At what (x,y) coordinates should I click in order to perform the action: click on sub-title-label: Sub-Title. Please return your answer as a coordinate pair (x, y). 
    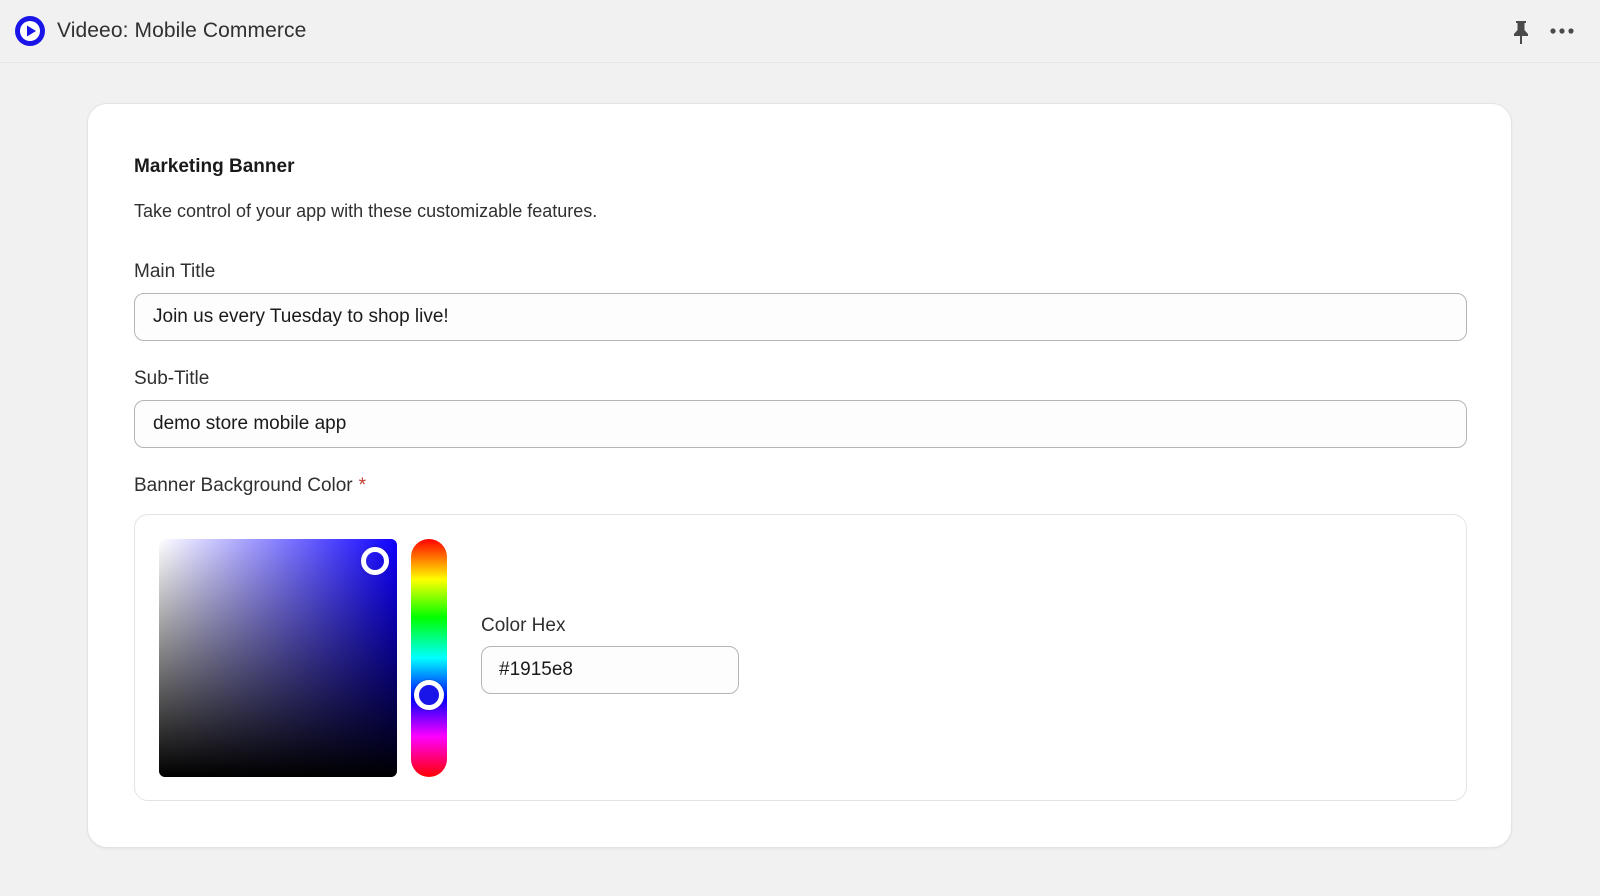
    Looking at the image, I should click on (172, 378).